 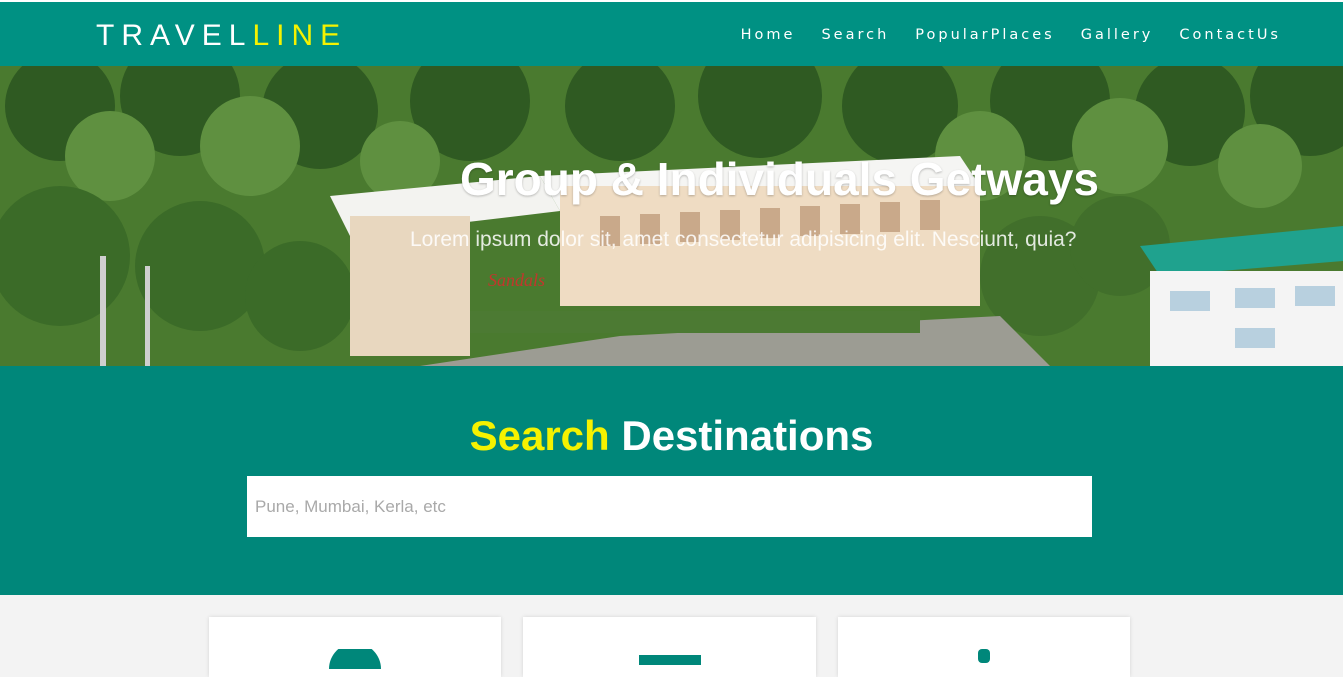 What do you see at coordinates (1230, 35) in the screenshot?
I see `nav-contact-us: ContactUs` at bounding box center [1230, 35].